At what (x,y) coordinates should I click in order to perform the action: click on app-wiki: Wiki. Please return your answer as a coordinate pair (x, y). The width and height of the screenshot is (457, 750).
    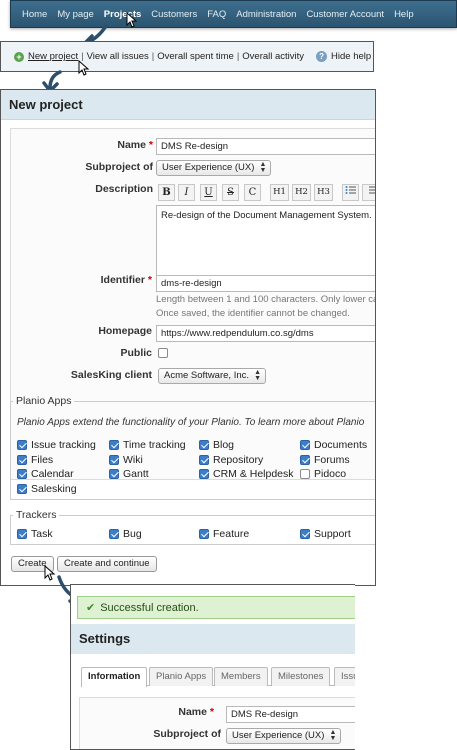
    Looking at the image, I should click on (126, 460).